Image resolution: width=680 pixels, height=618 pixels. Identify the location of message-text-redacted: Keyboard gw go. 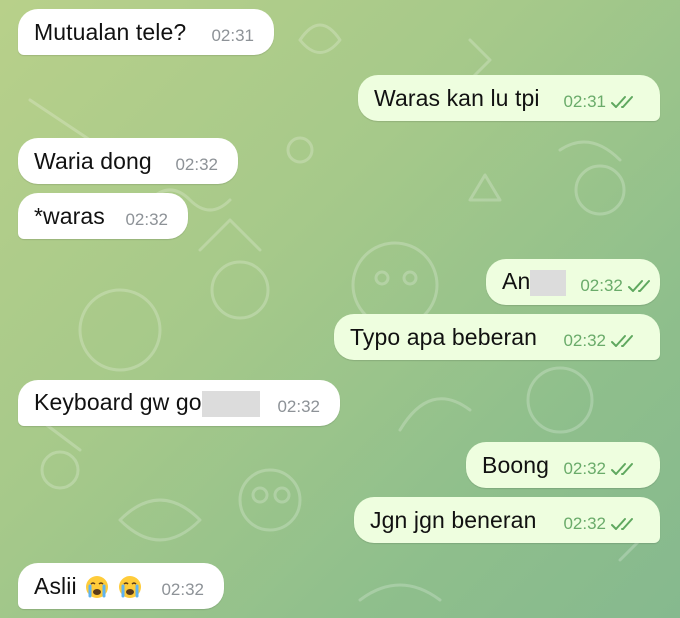
(147, 403).